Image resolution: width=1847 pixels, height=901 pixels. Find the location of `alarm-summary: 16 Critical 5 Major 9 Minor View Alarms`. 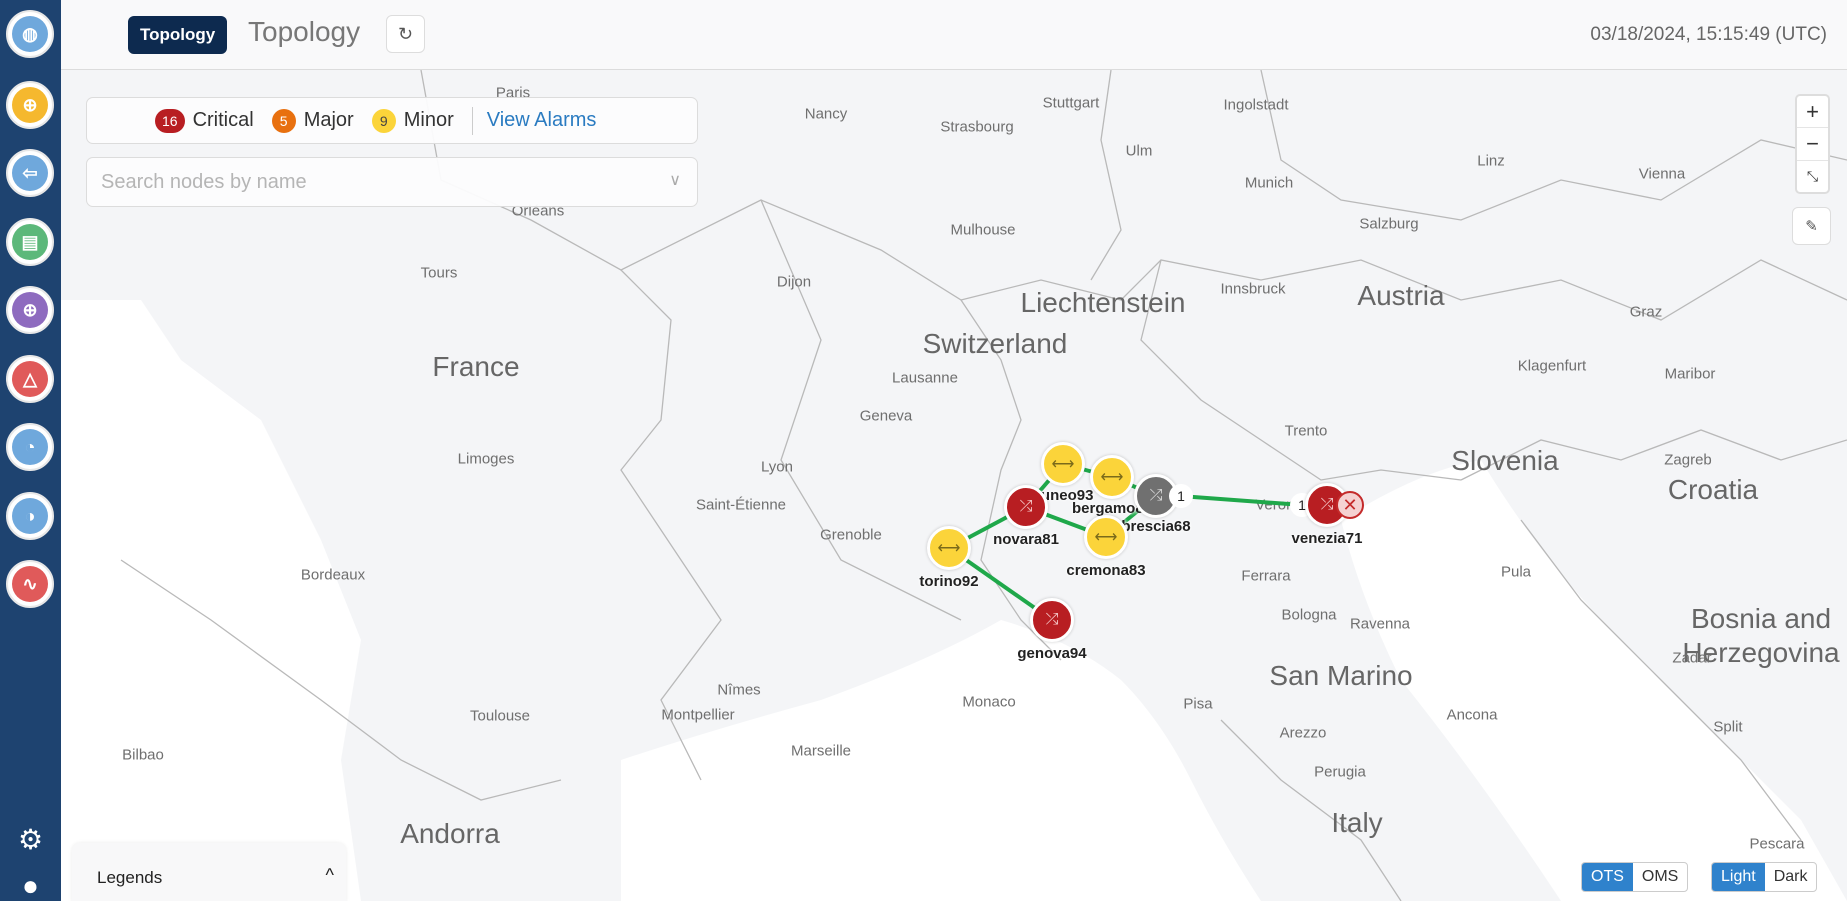

alarm-summary: 16 Critical 5 Major 9 Minor View Alarms is located at coordinates (392, 120).